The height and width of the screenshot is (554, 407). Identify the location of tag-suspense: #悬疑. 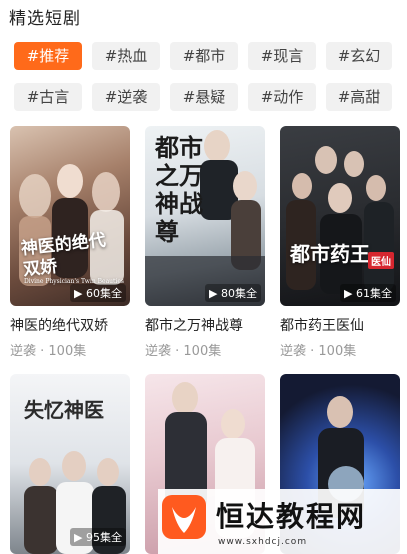
(204, 97).